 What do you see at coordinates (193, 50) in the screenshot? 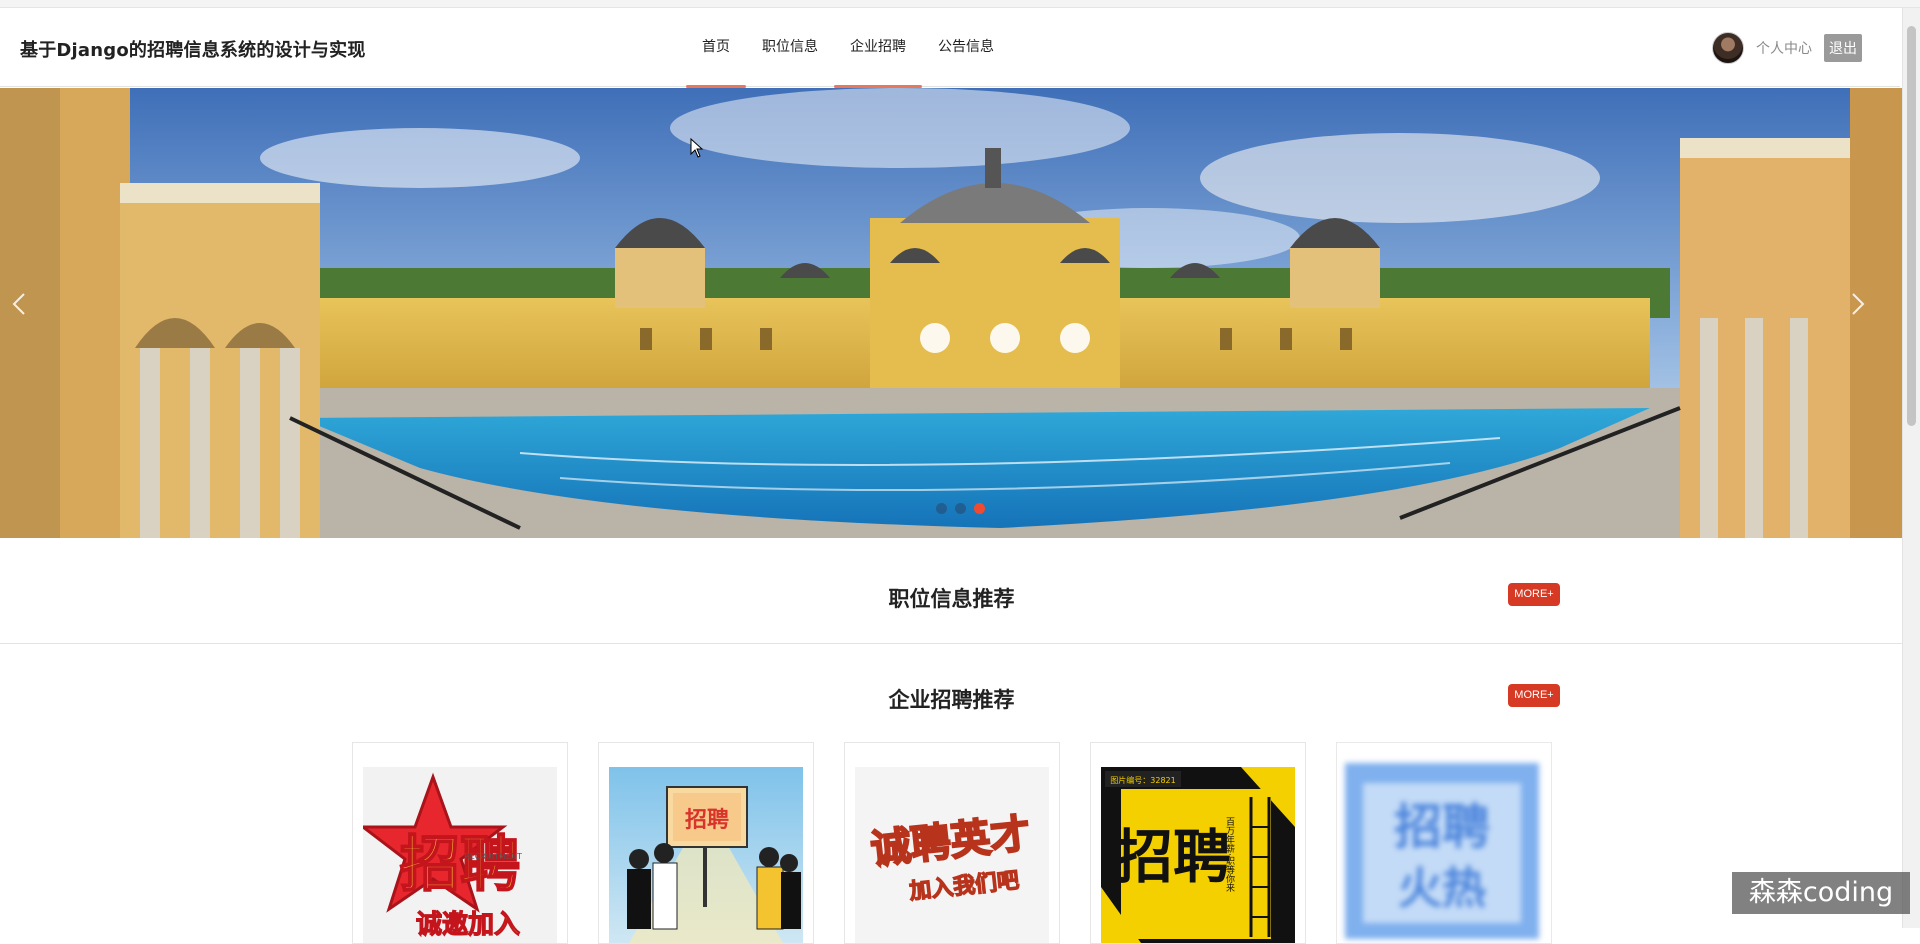
I see `site-title: 基于Django的招聘信息系统的设计与实现` at bounding box center [193, 50].